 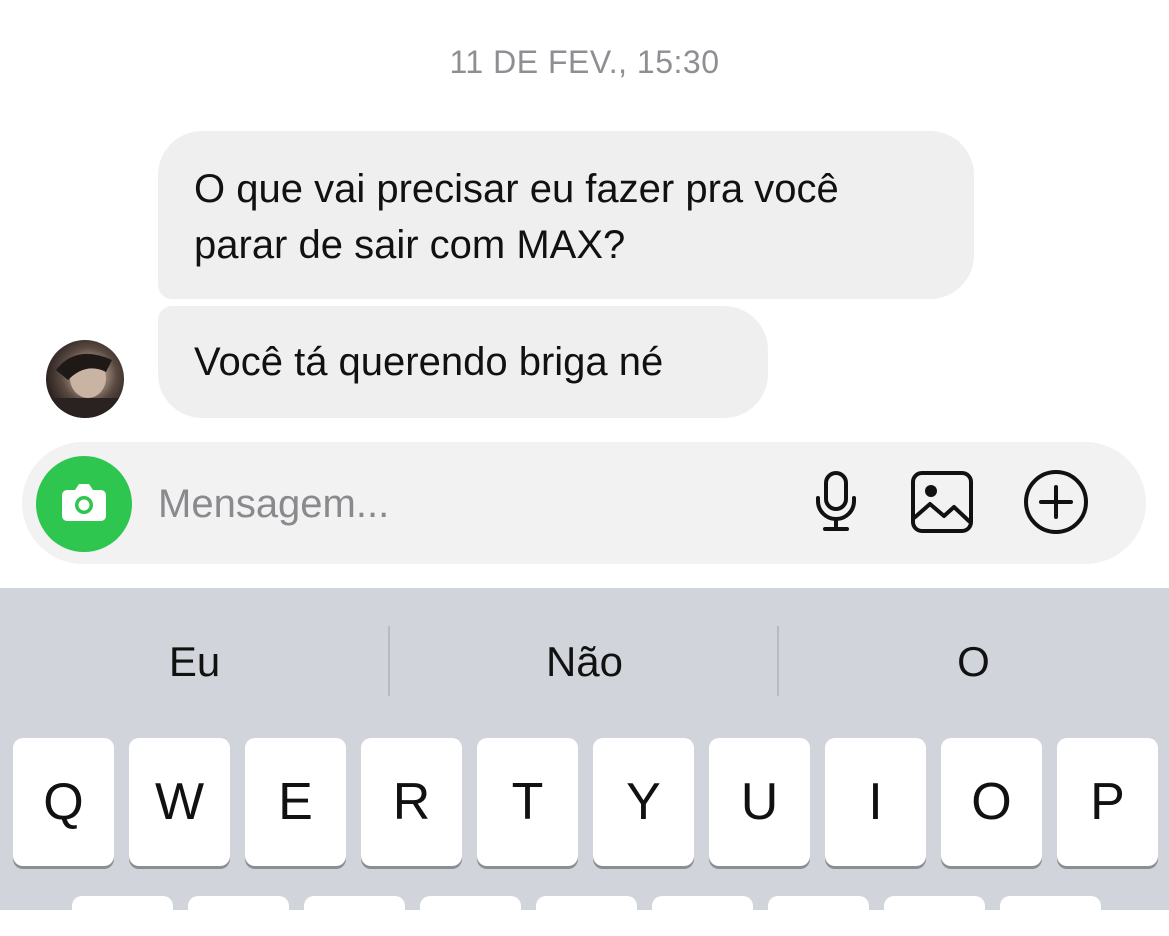 I want to click on suggestion-item: Eu, so click(x=194, y=662).